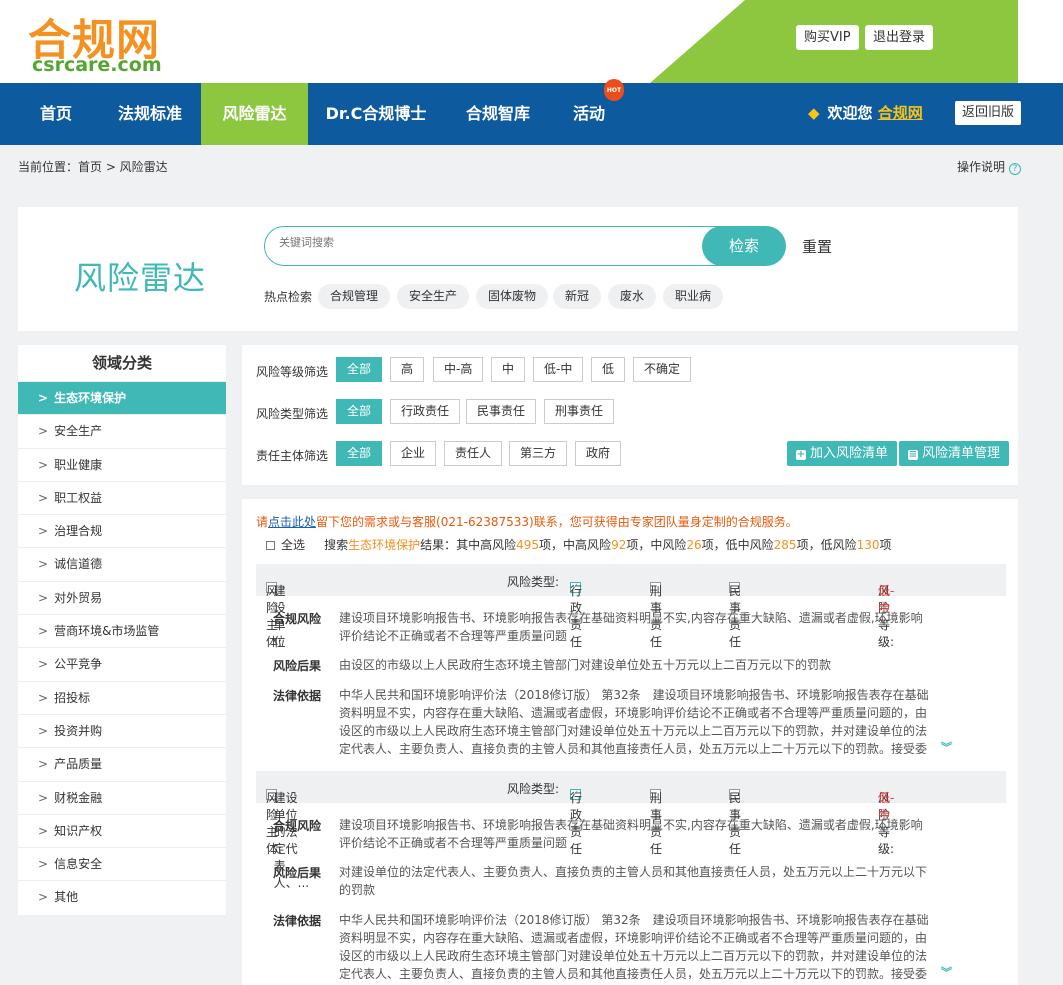 This screenshot has height=985, width=1063. I want to click on logo-domain: csrcare.com, so click(97, 65).